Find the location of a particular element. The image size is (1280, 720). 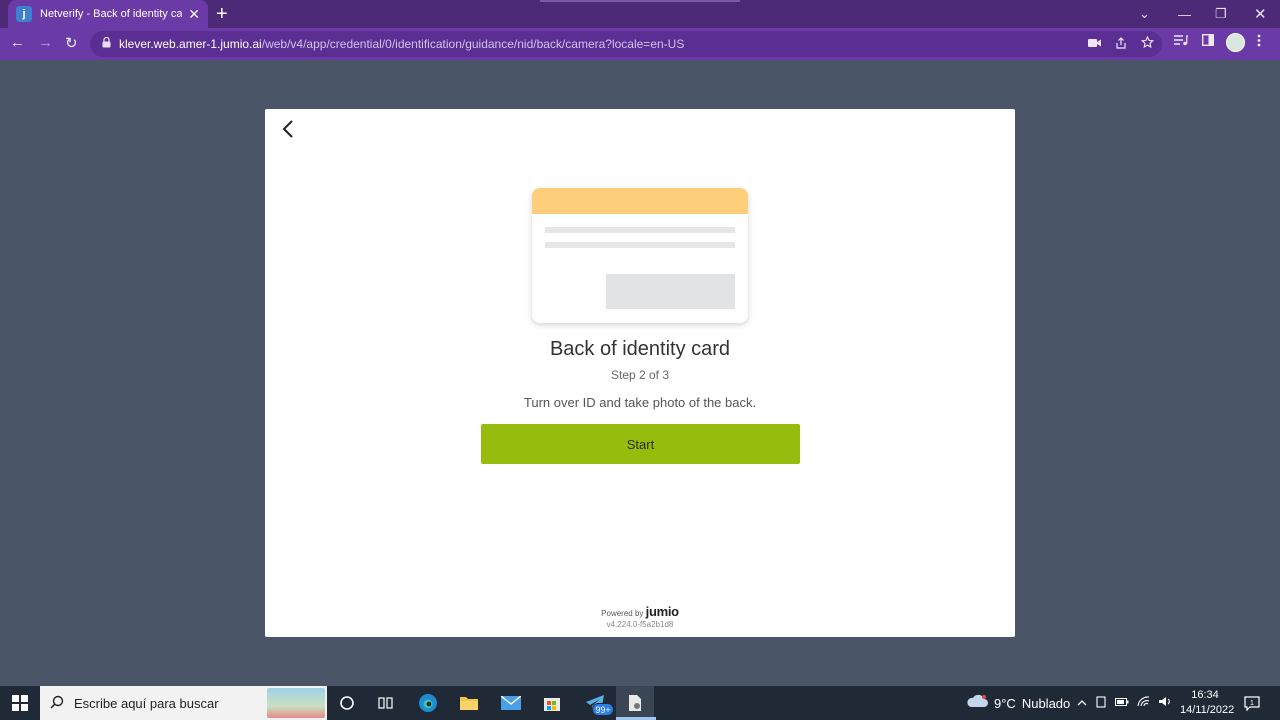

id-card-barcode-area is located at coordinates (670, 291).